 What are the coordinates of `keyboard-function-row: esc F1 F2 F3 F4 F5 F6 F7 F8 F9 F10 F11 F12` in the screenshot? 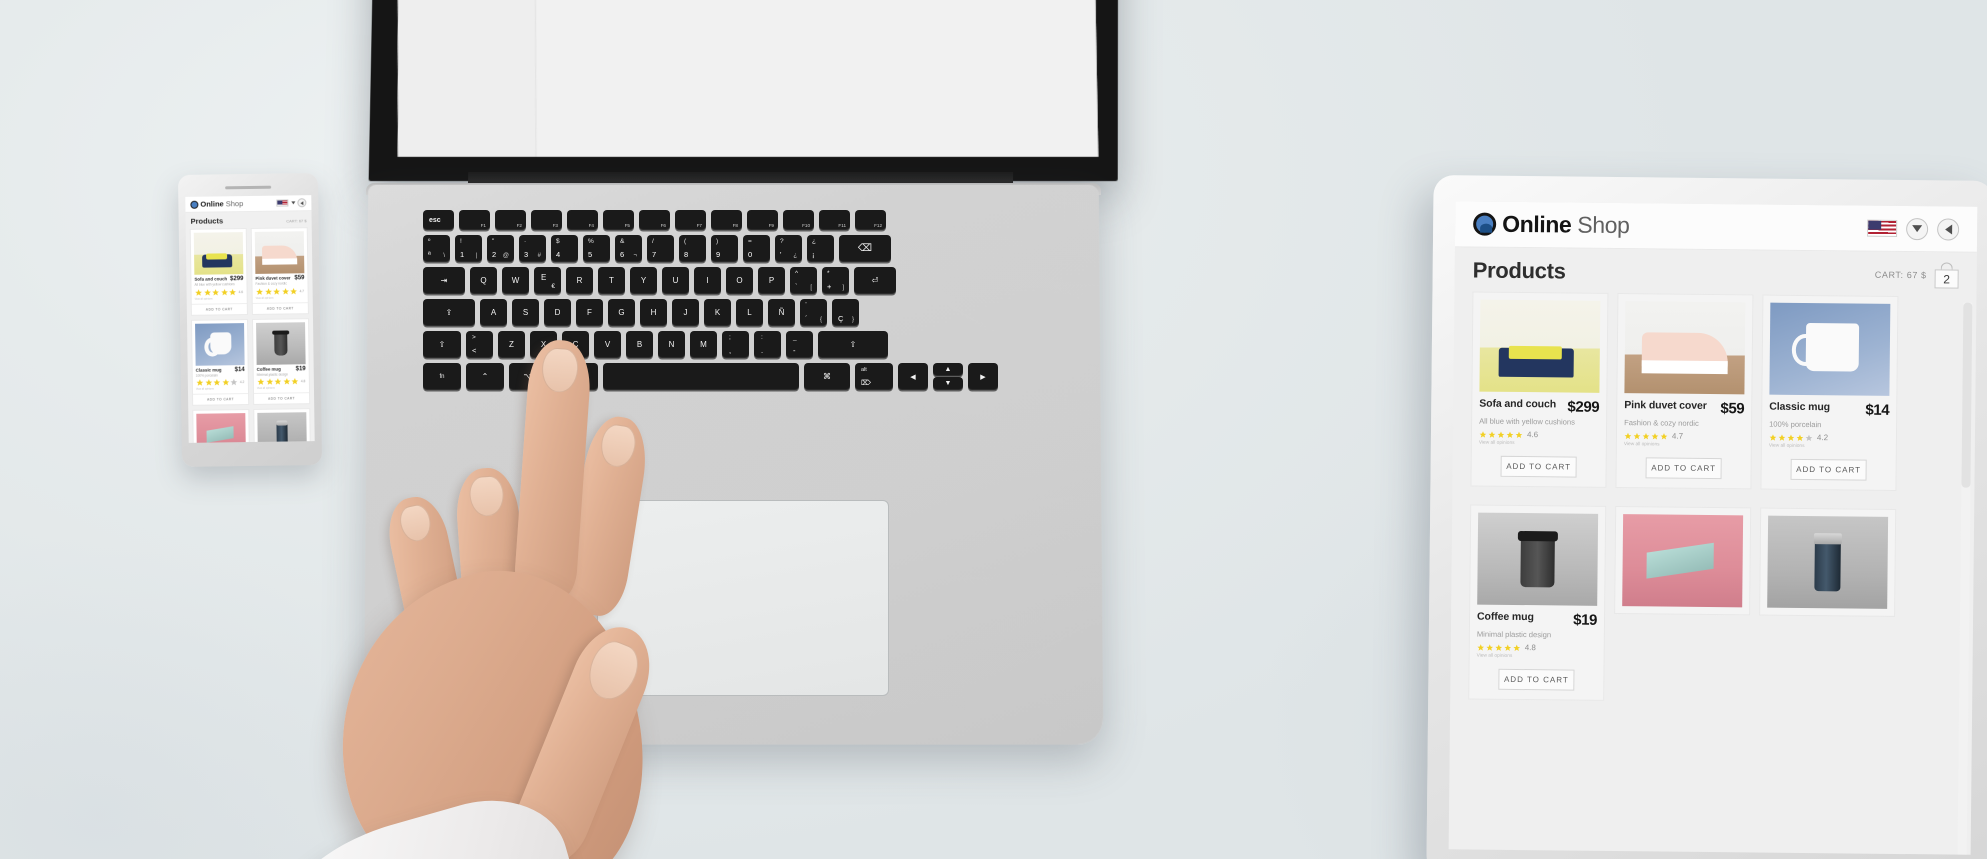 It's located at (740, 220).